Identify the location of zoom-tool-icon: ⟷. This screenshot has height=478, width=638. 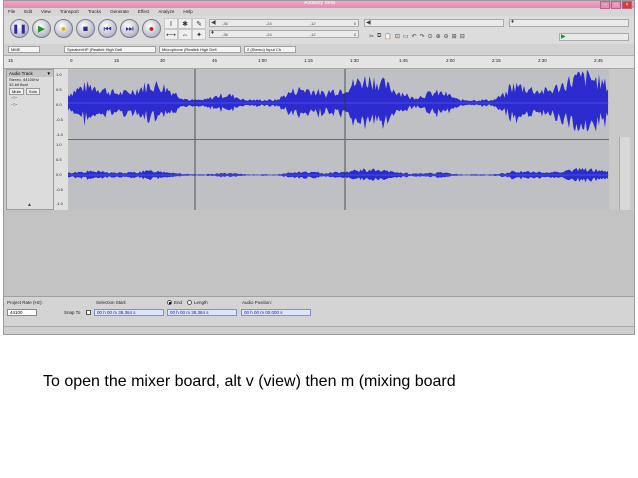
(171, 34).